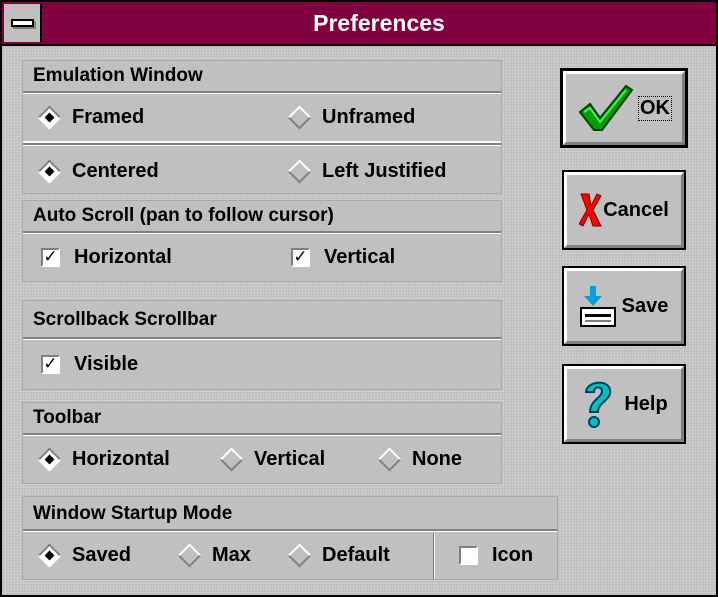 The image size is (718, 597). Describe the element at coordinates (434, 556) in the screenshot. I see `divider` at that location.